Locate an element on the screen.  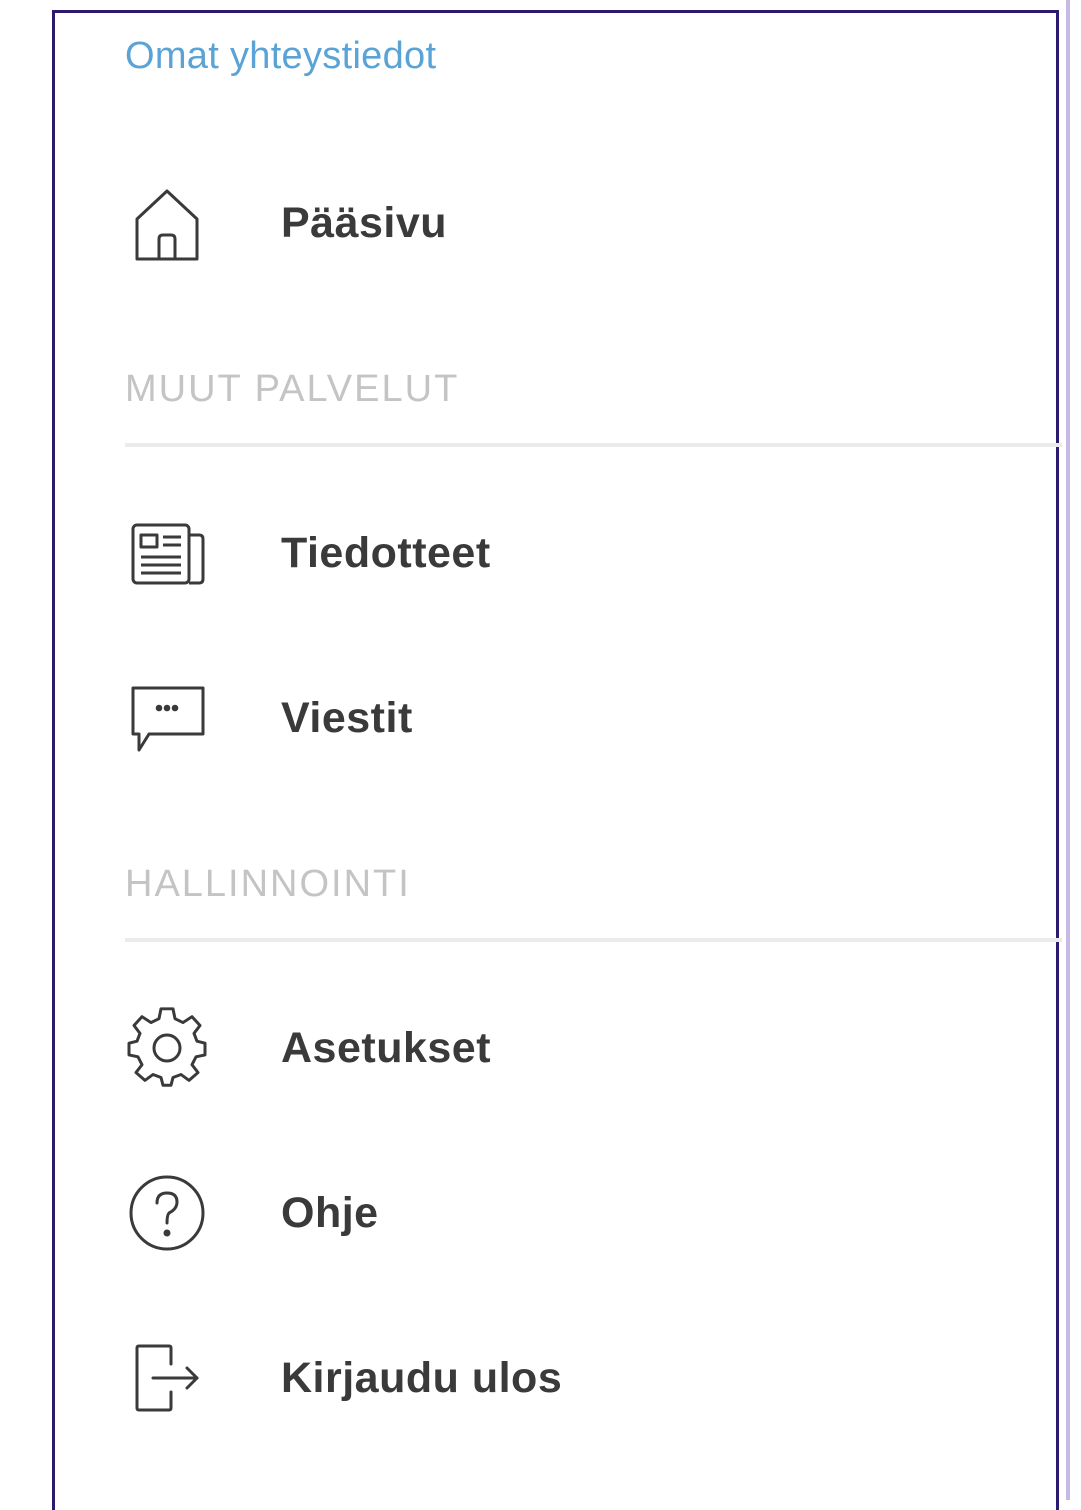
newspaper-icon is located at coordinates (170, 553).